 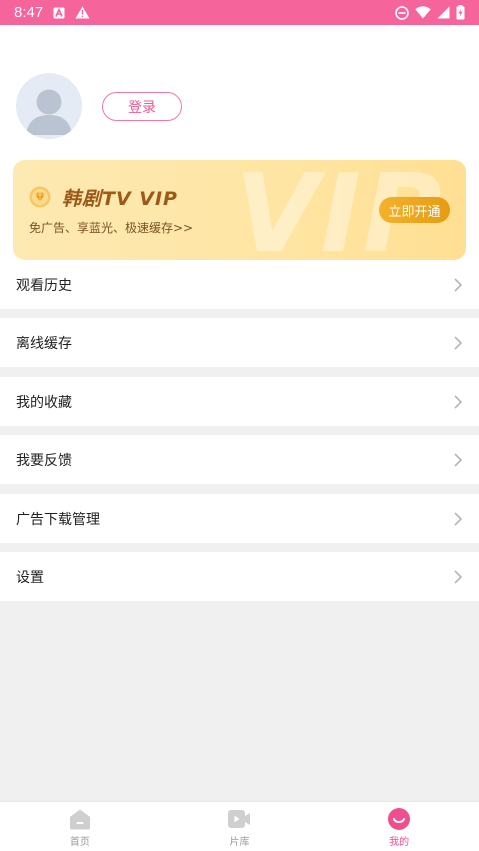 I want to click on tab-home: 首页, so click(x=80, y=826).